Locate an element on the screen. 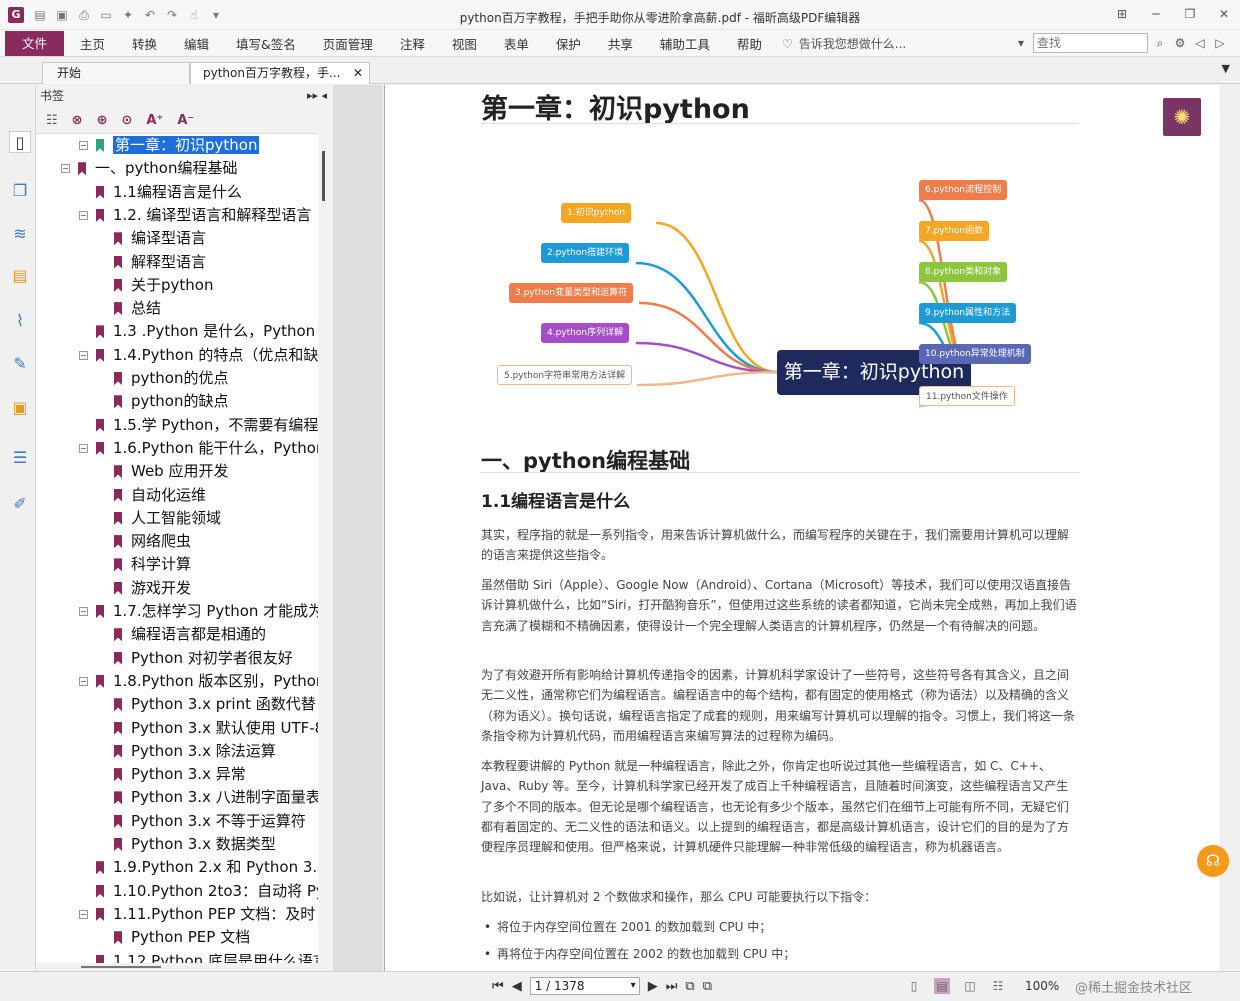 This screenshot has height=1001, width=1240. tab-document: python百万字教程，手... ✕ is located at coordinates (280, 73).